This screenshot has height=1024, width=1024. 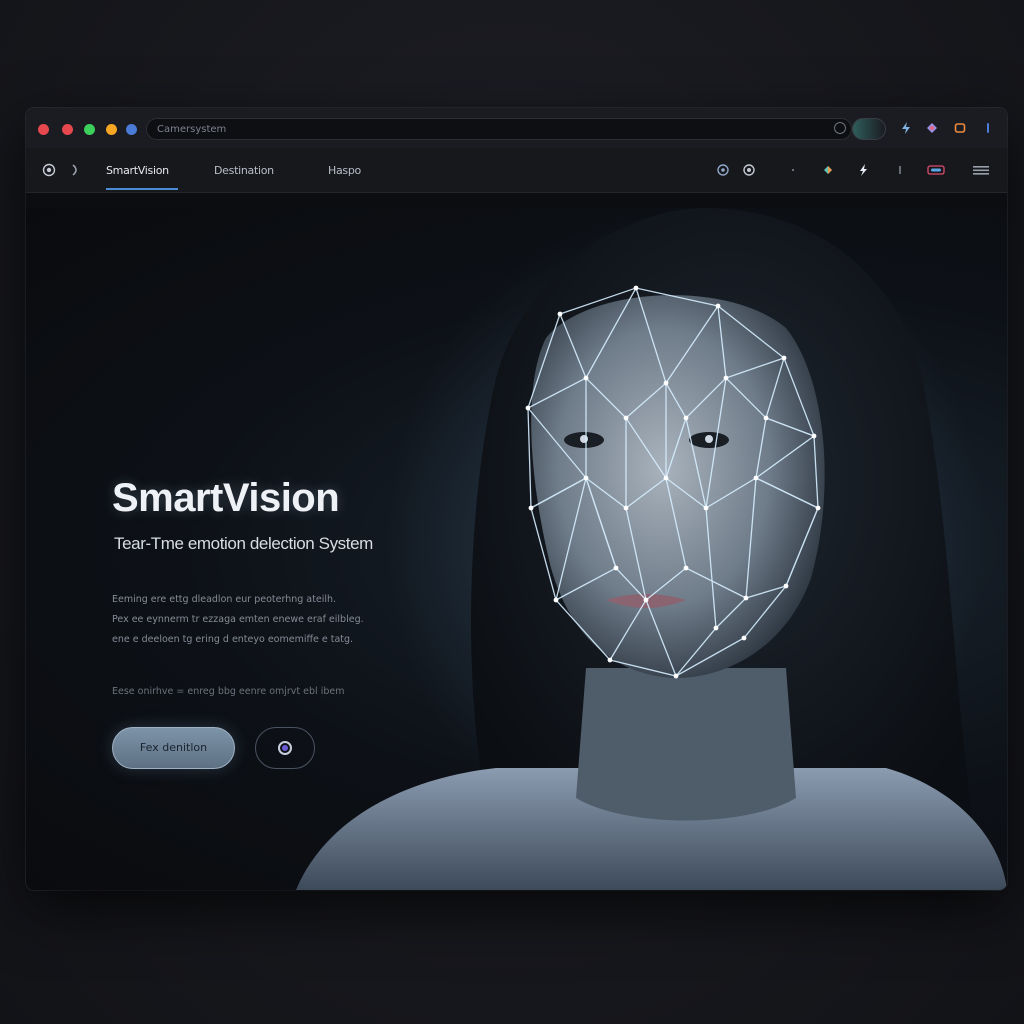 I want to click on nav-link-destination: Destination, so click(x=244, y=170).